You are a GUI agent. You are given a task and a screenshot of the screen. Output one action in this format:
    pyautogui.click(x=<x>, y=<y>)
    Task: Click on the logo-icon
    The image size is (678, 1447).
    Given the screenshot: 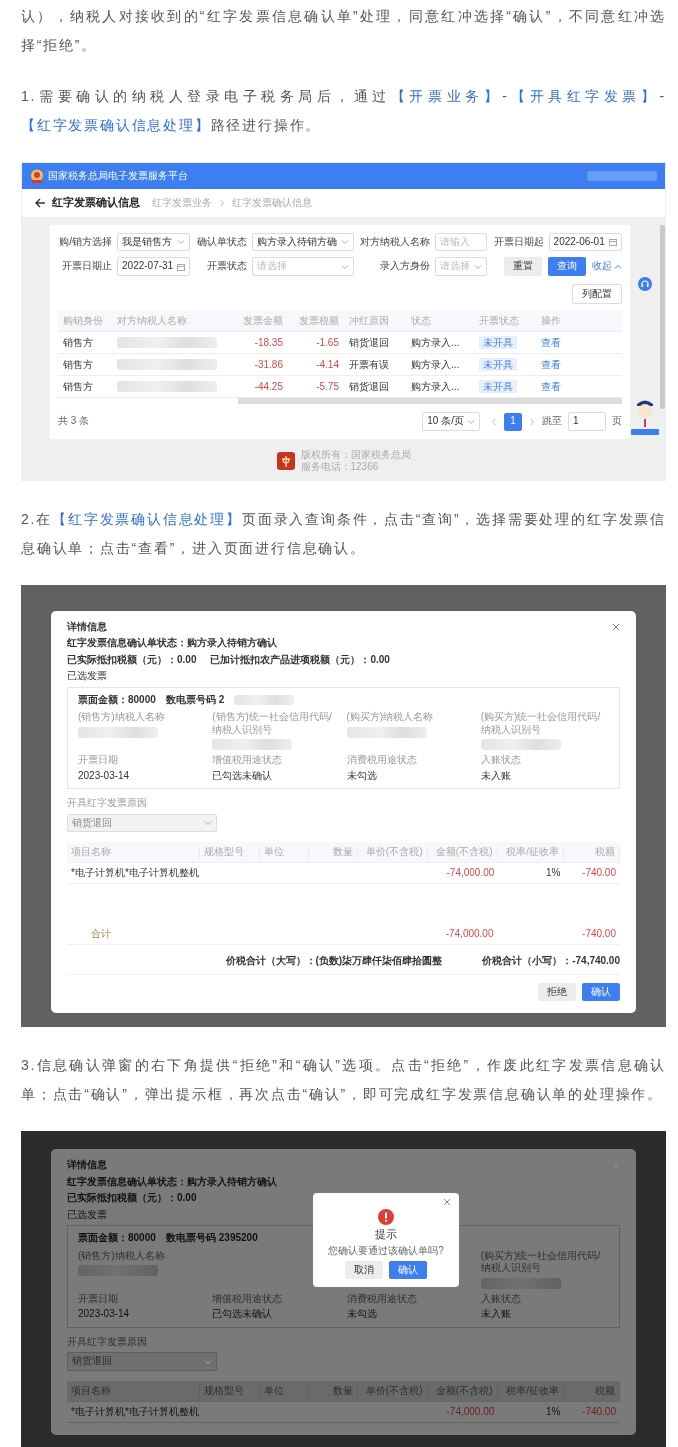 What is the action you would take?
    pyautogui.click(x=285, y=461)
    